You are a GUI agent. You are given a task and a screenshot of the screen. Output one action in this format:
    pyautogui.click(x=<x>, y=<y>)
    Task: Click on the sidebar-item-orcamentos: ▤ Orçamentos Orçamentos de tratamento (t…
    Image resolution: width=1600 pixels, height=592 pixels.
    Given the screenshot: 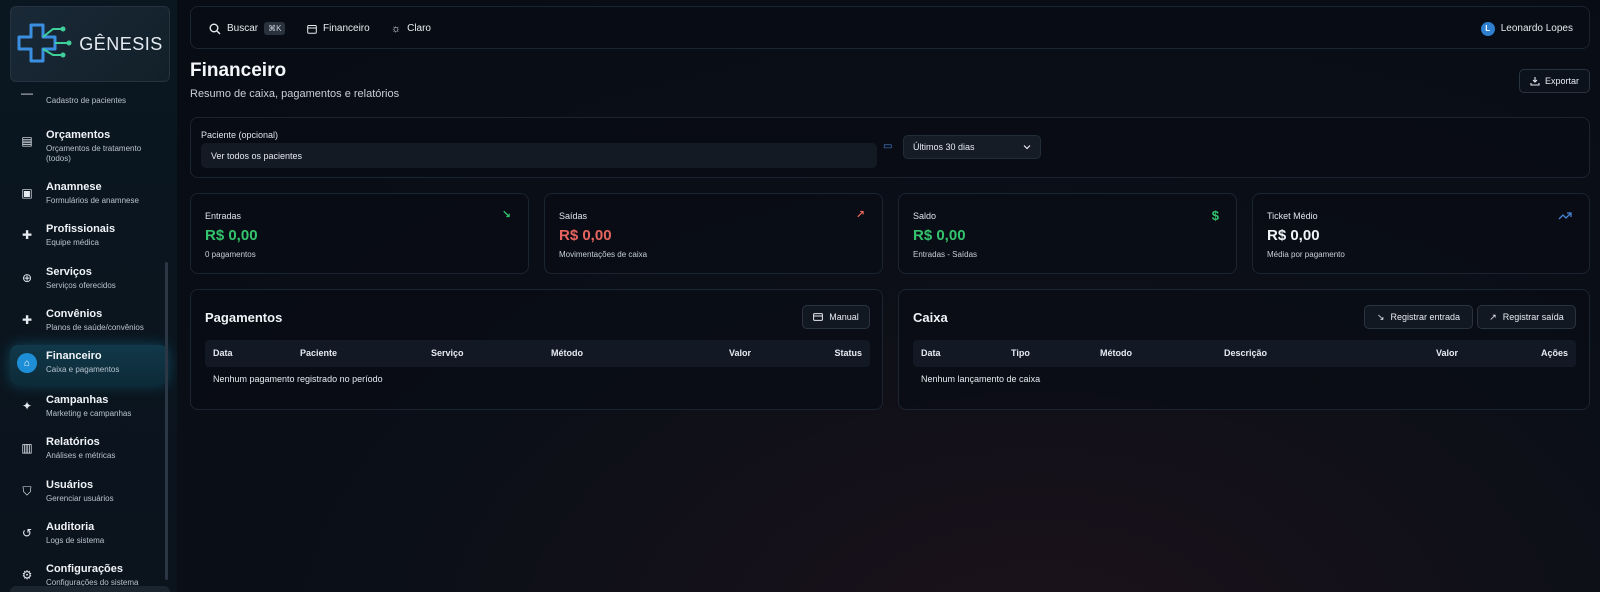 What is the action you would take?
    pyautogui.click(x=89, y=148)
    